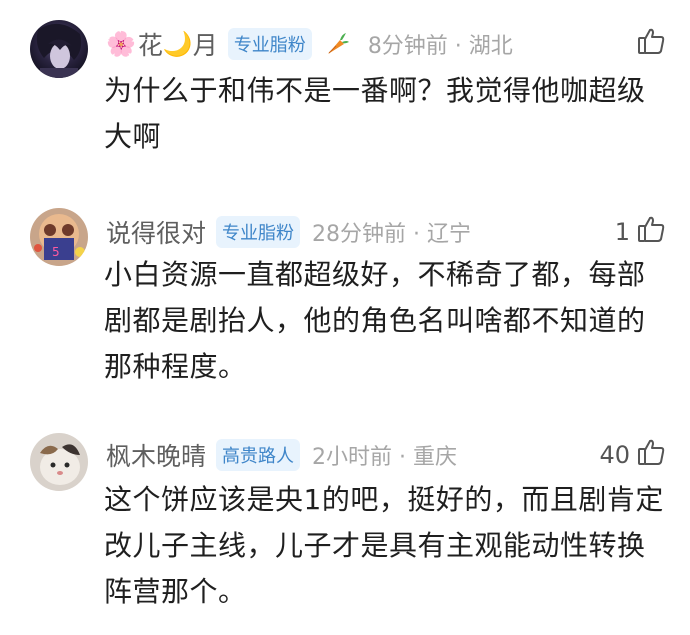  What do you see at coordinates (384, 457) in the screenshot?
I see `time-location: 2小时前 · 重庆` at bounding box center [384, 457].